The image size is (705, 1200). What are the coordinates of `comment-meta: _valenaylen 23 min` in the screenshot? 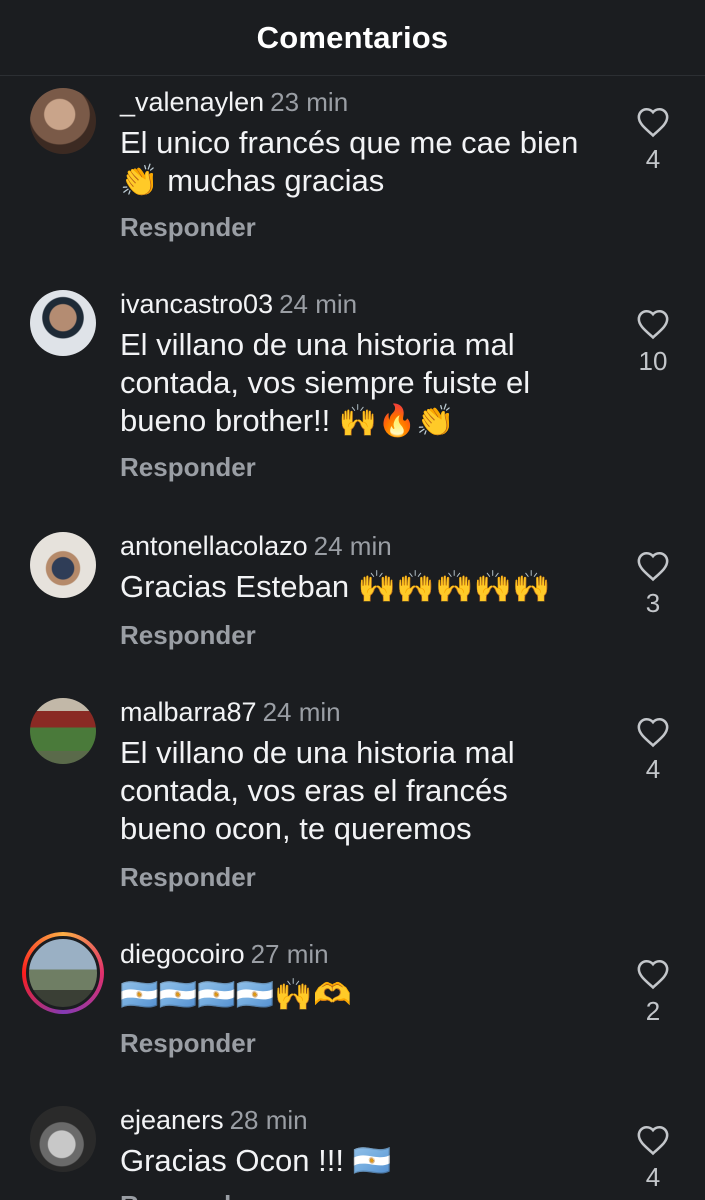 It's located at (234, 104).